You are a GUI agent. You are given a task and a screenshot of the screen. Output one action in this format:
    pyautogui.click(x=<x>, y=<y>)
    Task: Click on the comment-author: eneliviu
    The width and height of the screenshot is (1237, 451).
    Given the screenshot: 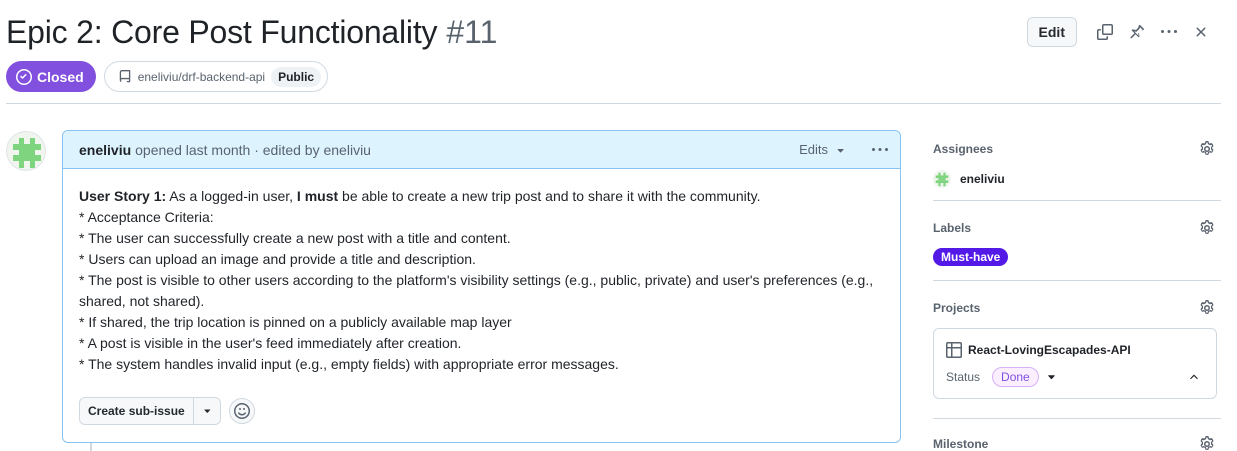 What is the action you would take?
    pyautogui.click(x=105, y=150)
    